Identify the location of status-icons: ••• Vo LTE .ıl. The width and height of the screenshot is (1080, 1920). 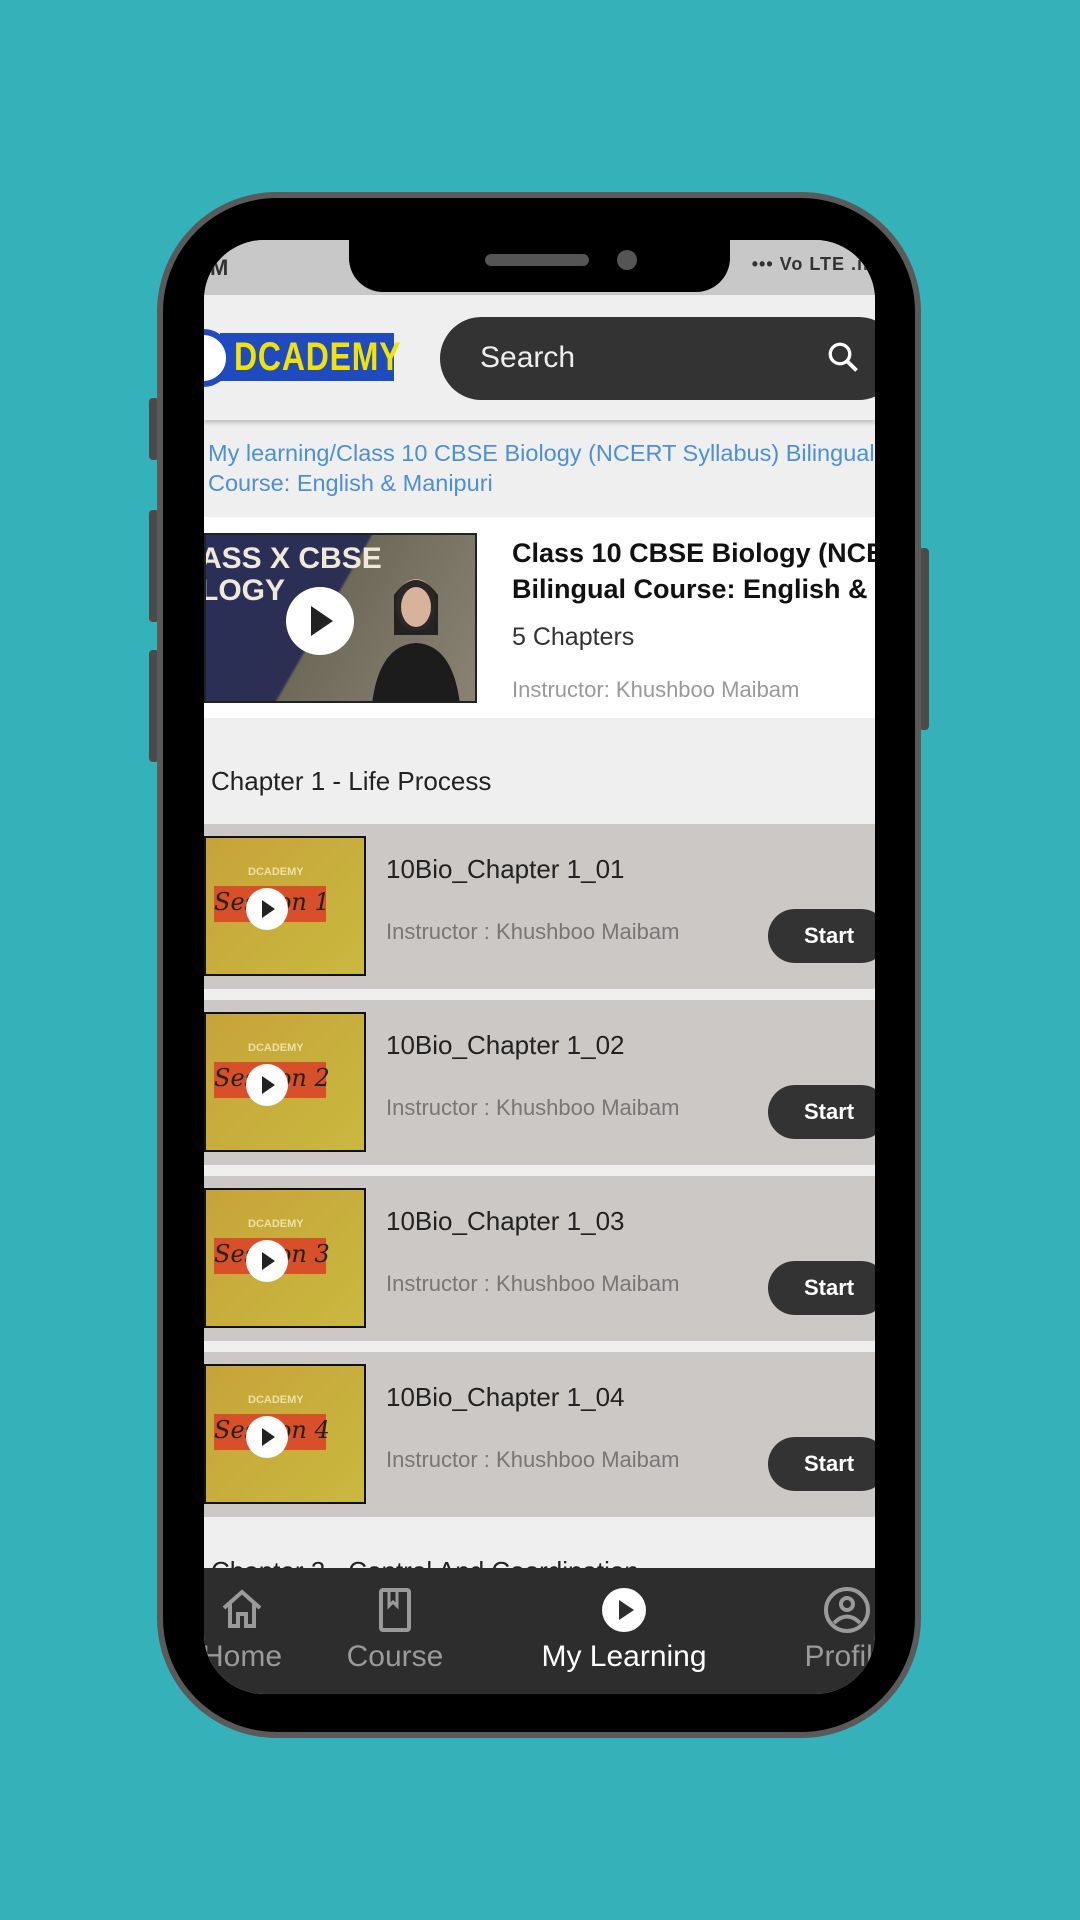
(810, 264).